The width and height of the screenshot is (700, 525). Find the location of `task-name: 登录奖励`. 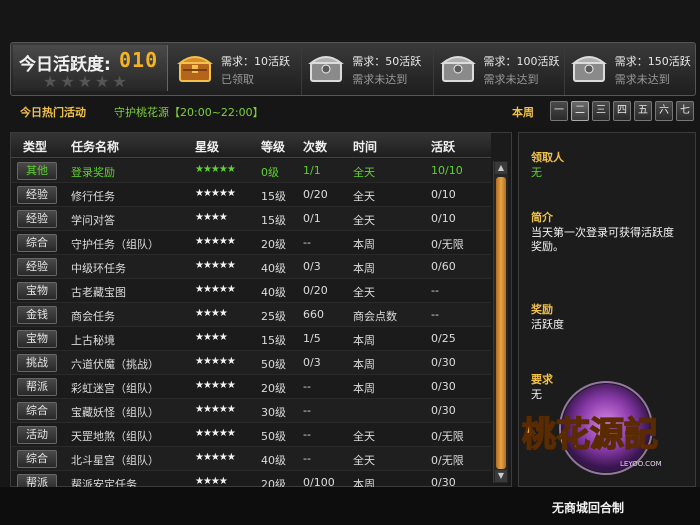

task-name: 登录奖励 is located at coordinates (93, 172).